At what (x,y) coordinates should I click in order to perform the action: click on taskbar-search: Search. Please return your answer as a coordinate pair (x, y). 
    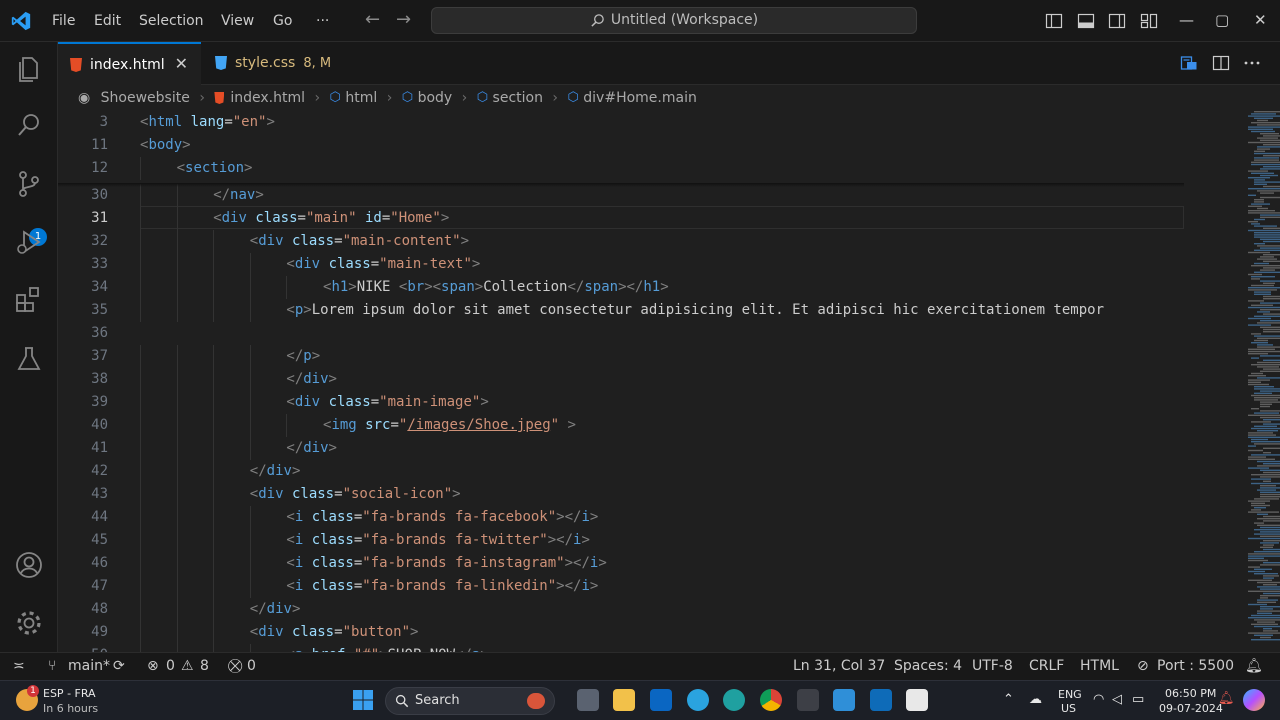
    Looking at the image, I should click on (470, 701).